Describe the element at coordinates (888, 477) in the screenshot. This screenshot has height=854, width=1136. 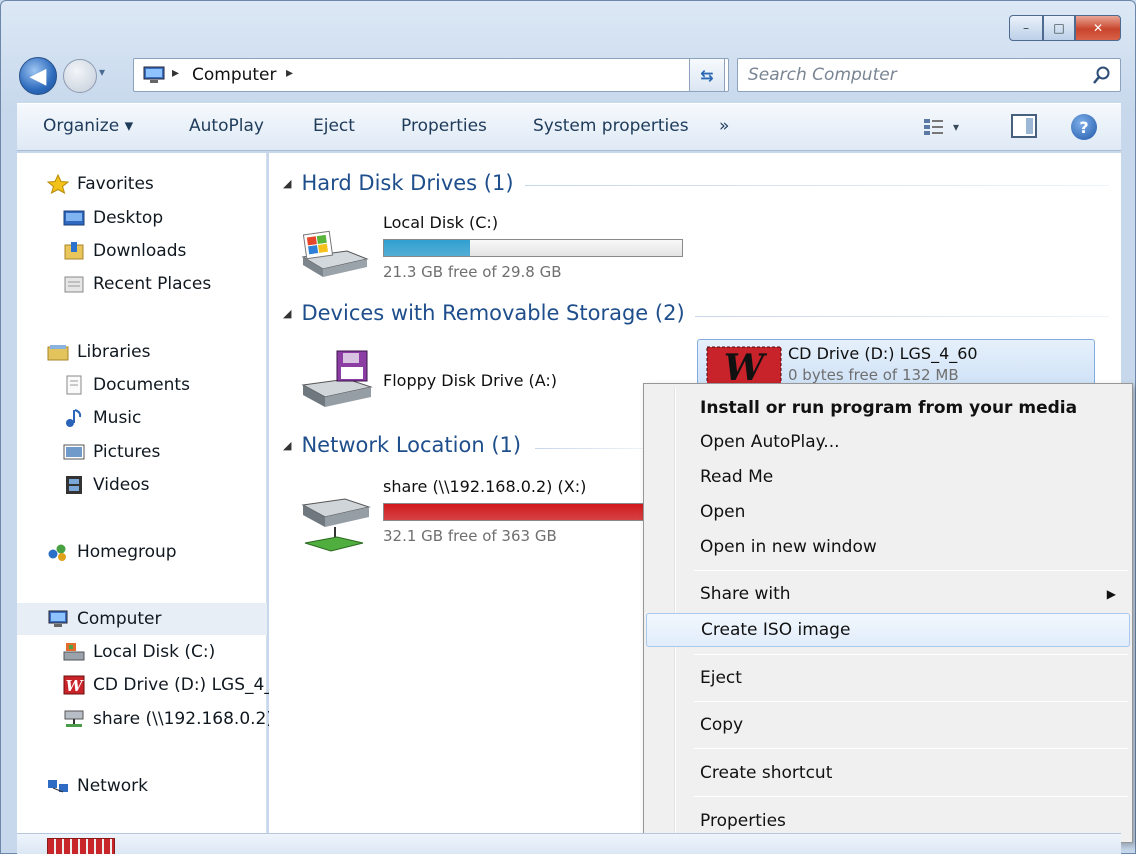
I see `menu-read-me: Read Me` at that location.